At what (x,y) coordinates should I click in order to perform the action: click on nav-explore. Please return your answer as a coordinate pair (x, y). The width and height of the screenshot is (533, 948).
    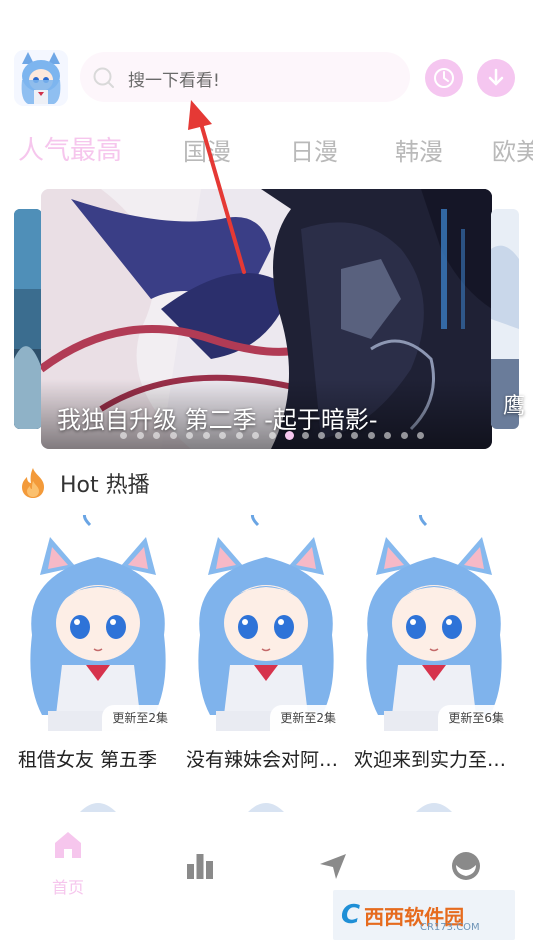
    Looking at the image, I should click on (333, 866).